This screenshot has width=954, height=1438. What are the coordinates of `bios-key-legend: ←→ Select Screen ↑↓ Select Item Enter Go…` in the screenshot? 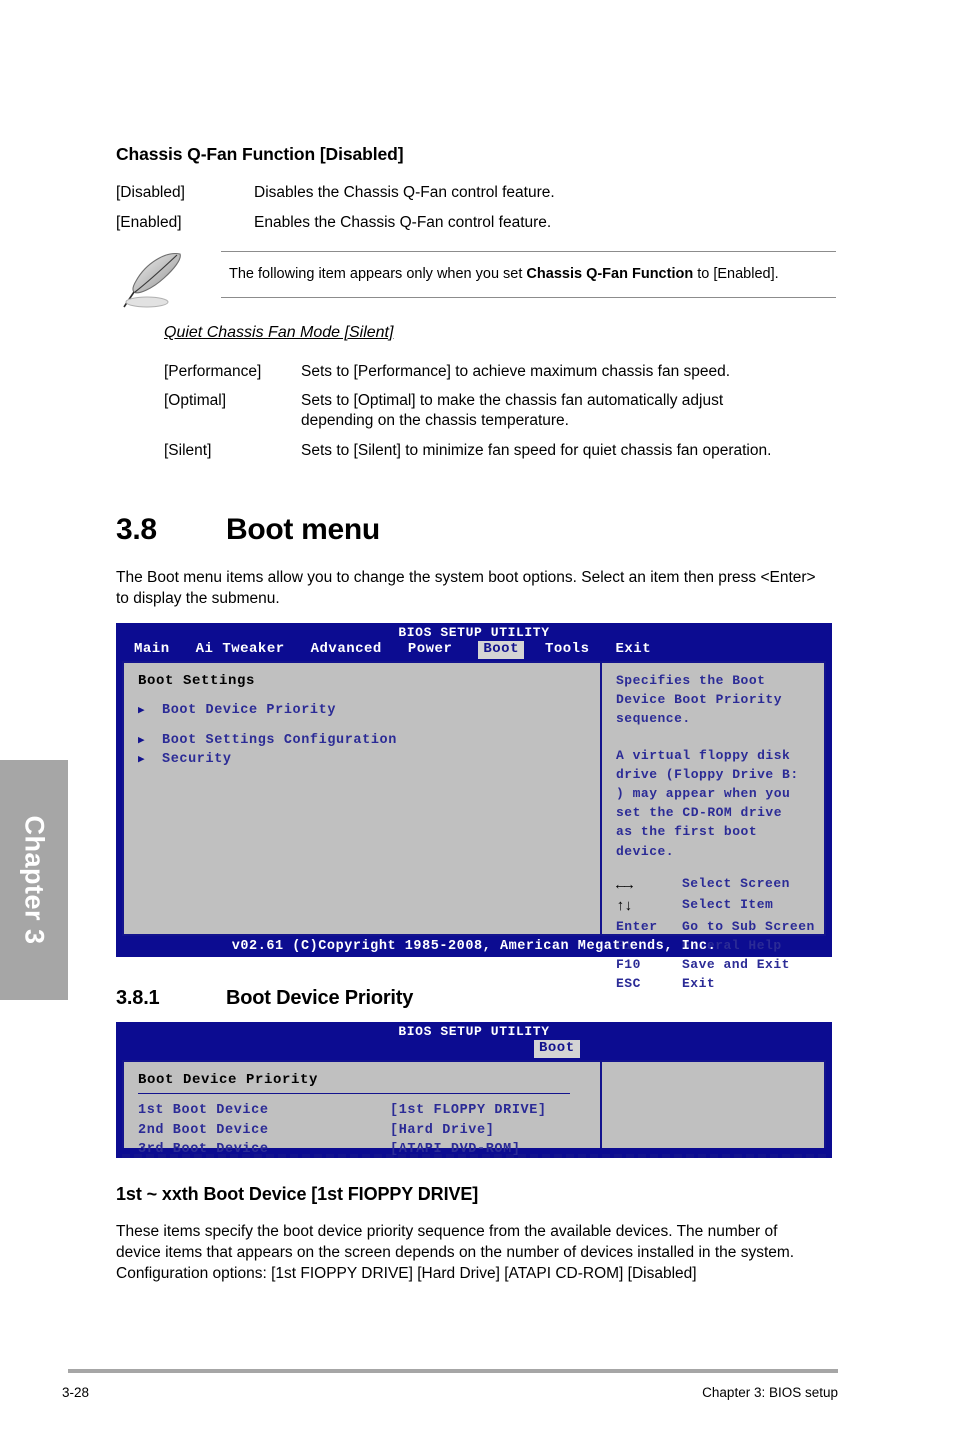 It's located at (720, 934).